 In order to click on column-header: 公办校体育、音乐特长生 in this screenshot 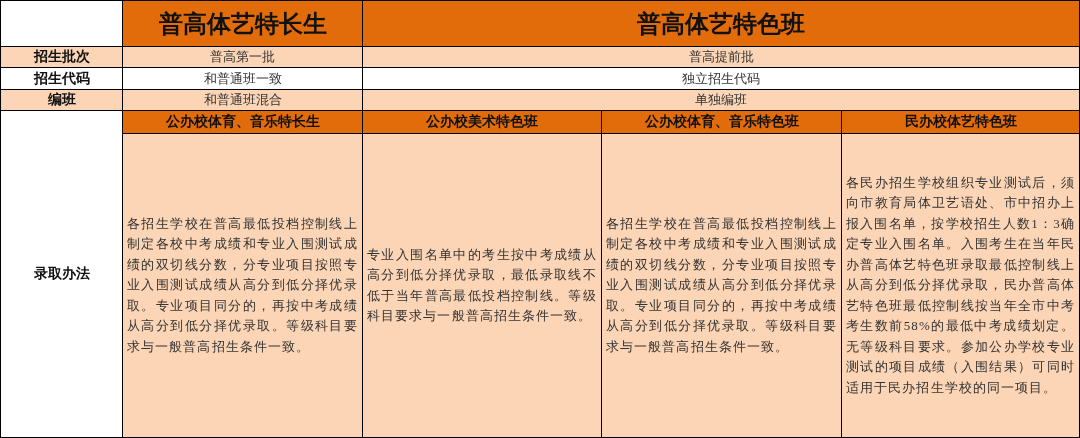, I will do `click(242, 122)`.